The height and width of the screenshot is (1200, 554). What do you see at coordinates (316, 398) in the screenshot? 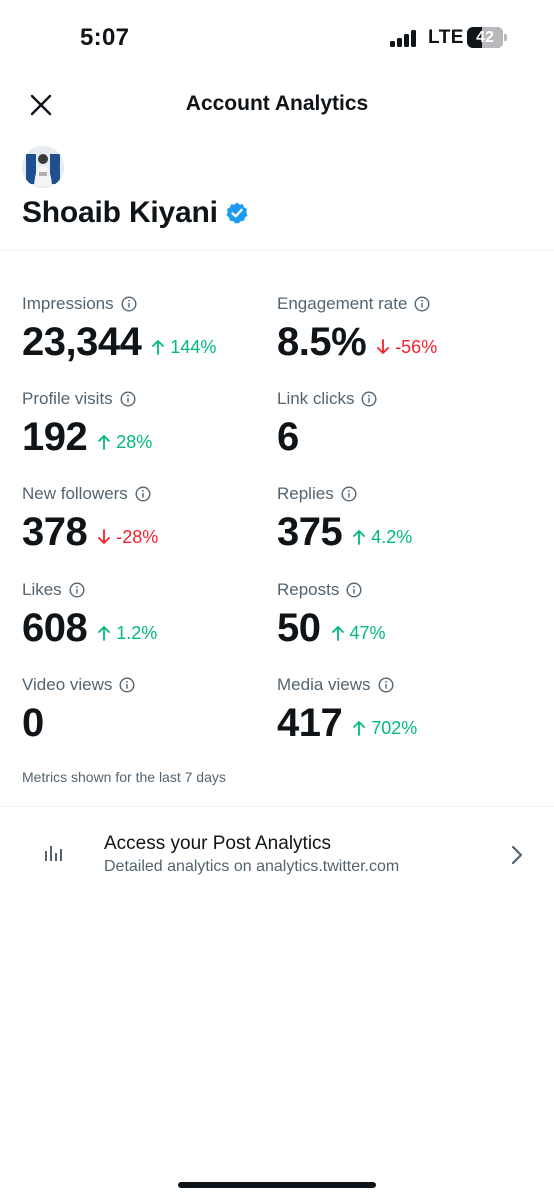
I see `metric-label: Link clicks` at bounding box center [316, 398].